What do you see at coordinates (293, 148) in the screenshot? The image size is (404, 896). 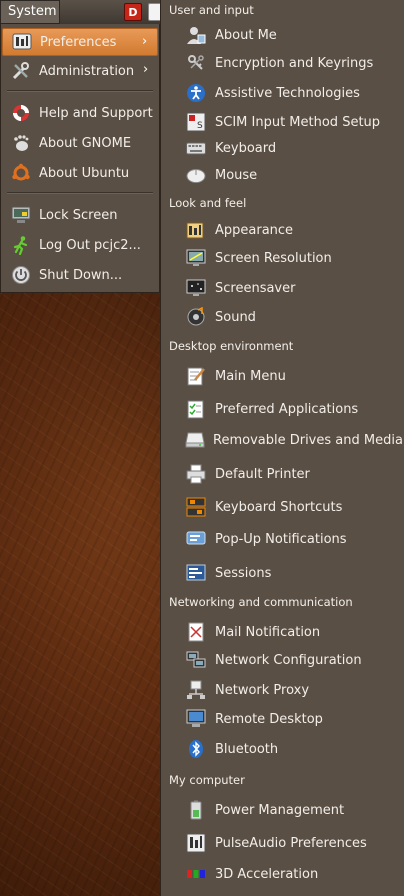 I see `menu-item-keyboard: Keyboard` at bounding box center [293, 148].